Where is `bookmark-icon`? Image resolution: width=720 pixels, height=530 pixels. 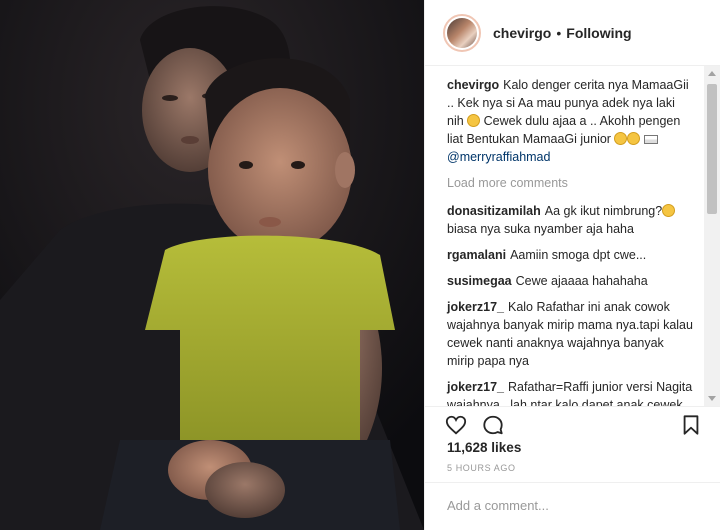 bookmark-icon is located at coordinates (691, 425).